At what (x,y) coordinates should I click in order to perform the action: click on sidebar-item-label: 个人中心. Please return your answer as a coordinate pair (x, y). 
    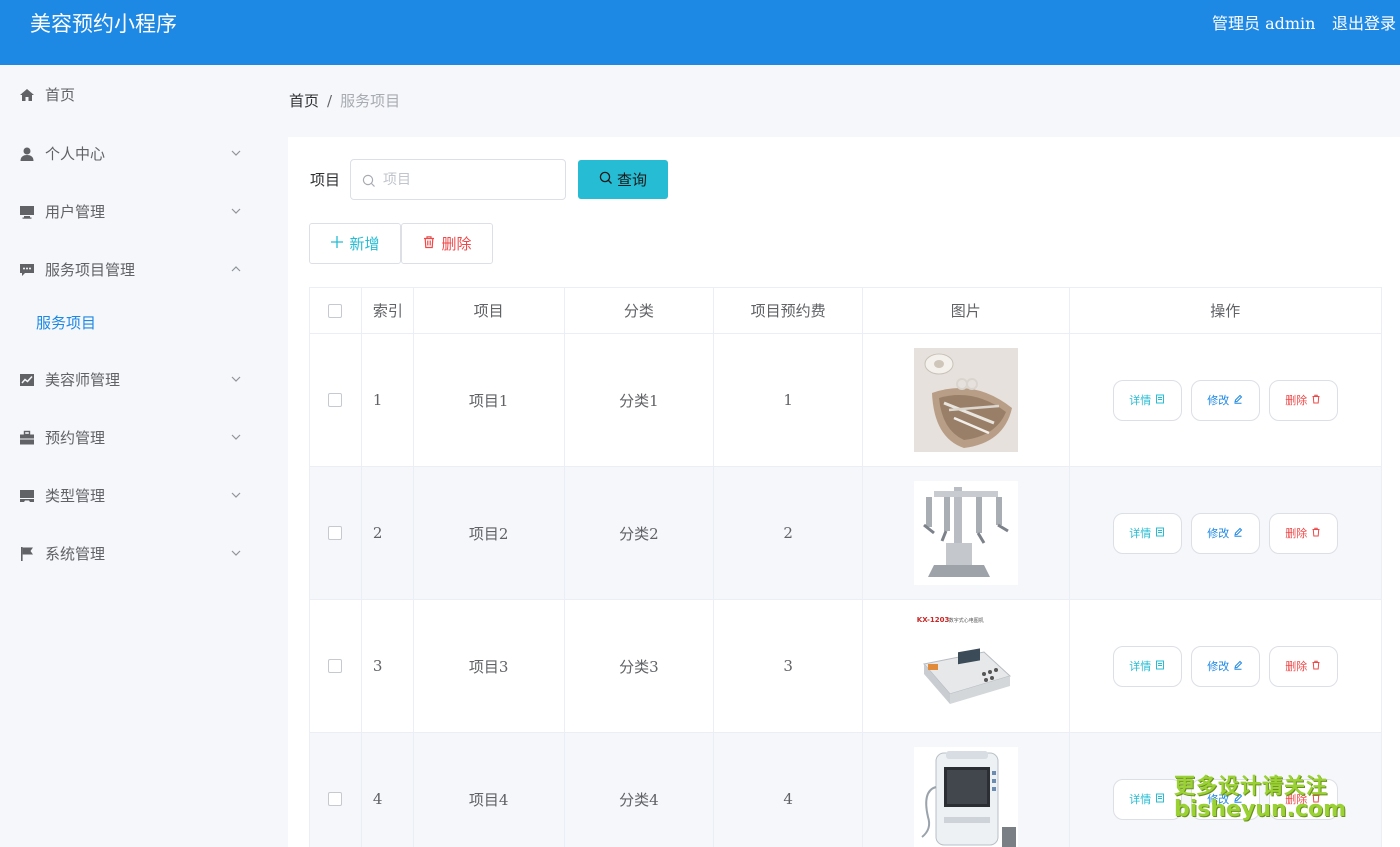
    Looking at the image, I should click on (75, 154).